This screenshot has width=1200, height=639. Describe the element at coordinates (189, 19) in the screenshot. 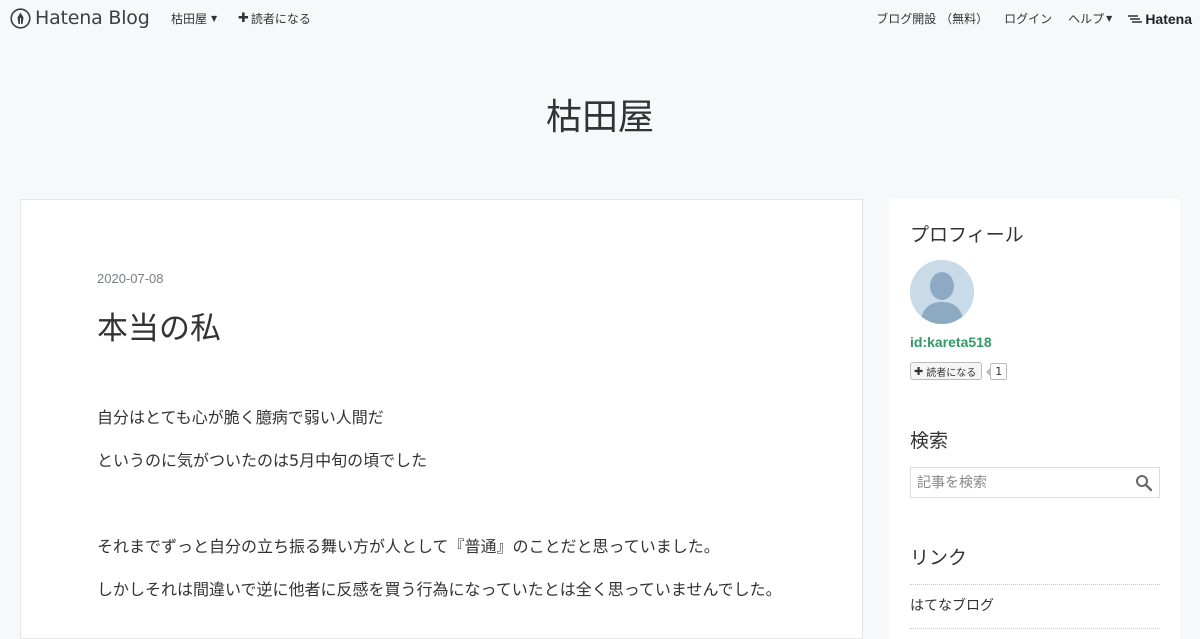

I see `blog-menu-label: 枯田屋` at that location.